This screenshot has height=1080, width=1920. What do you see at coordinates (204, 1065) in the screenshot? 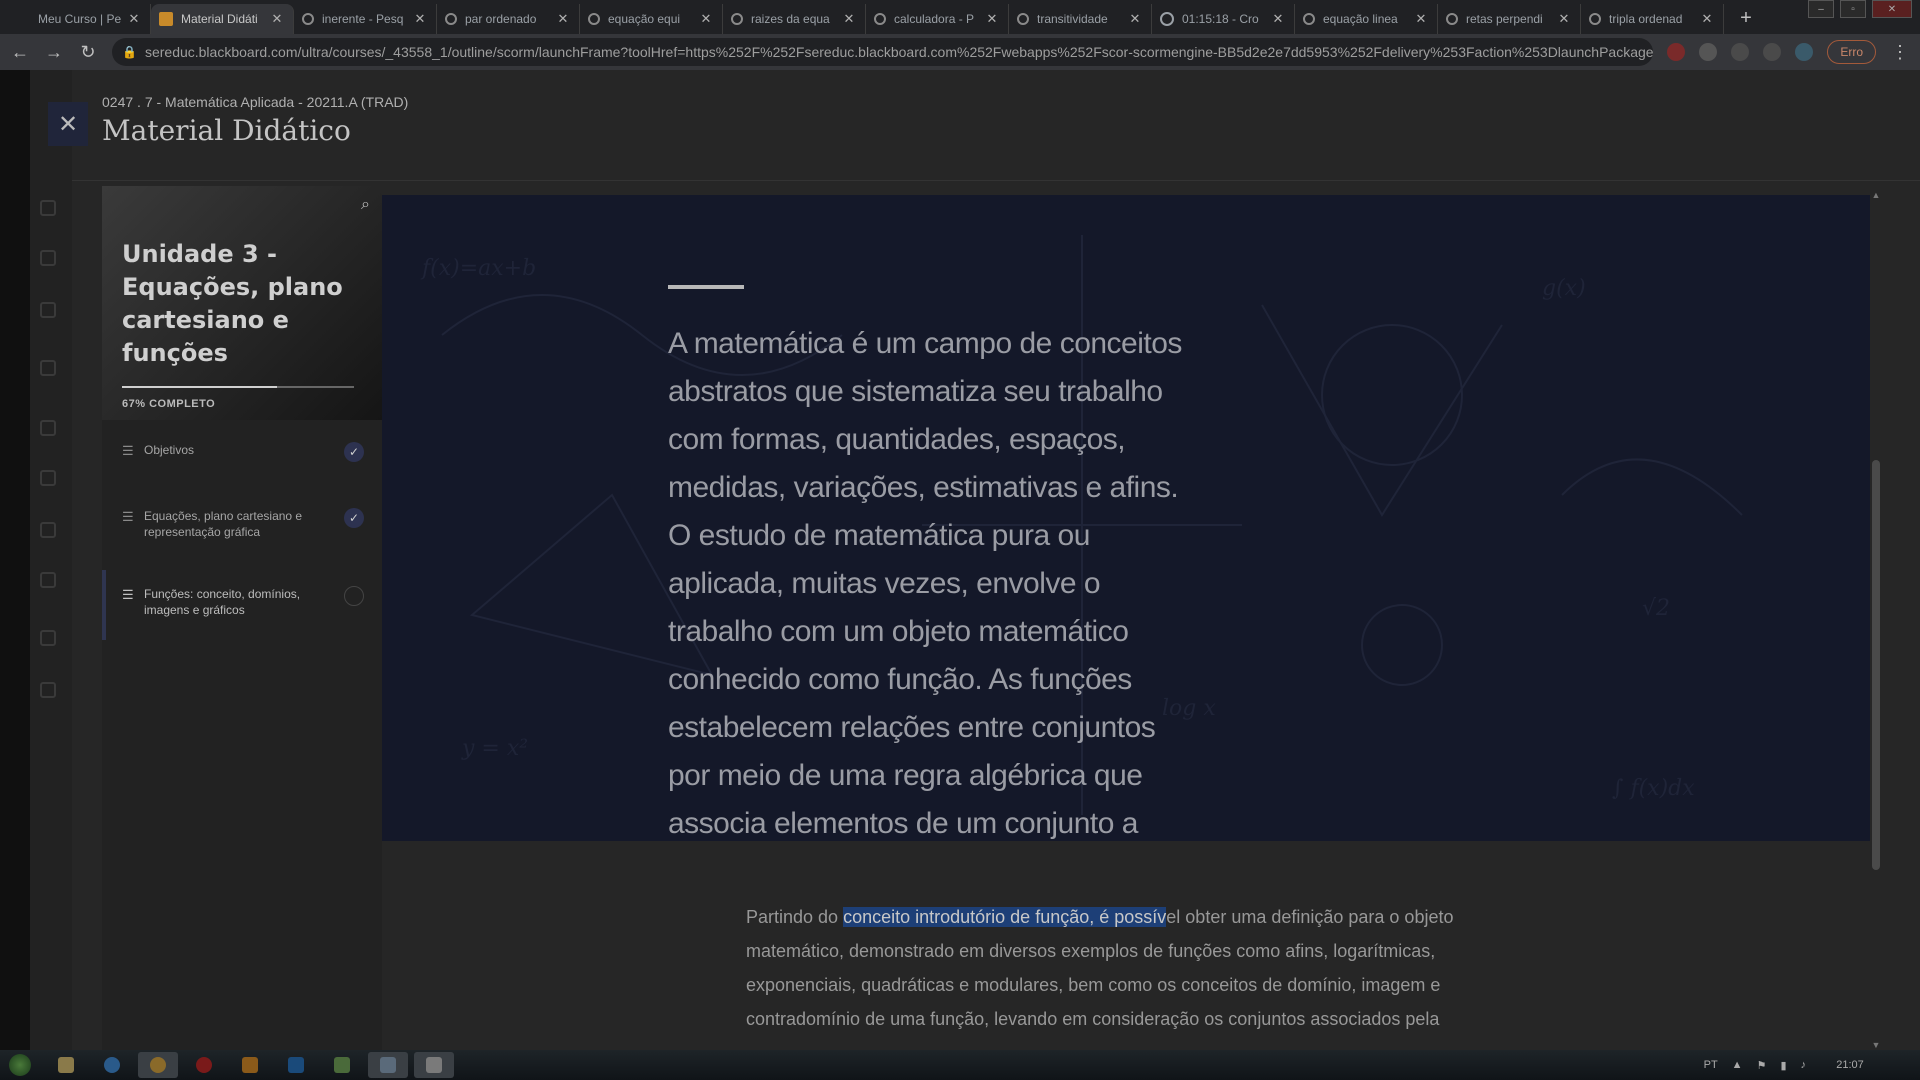
I see `opera-icon` at bounding box center [204, 1065].